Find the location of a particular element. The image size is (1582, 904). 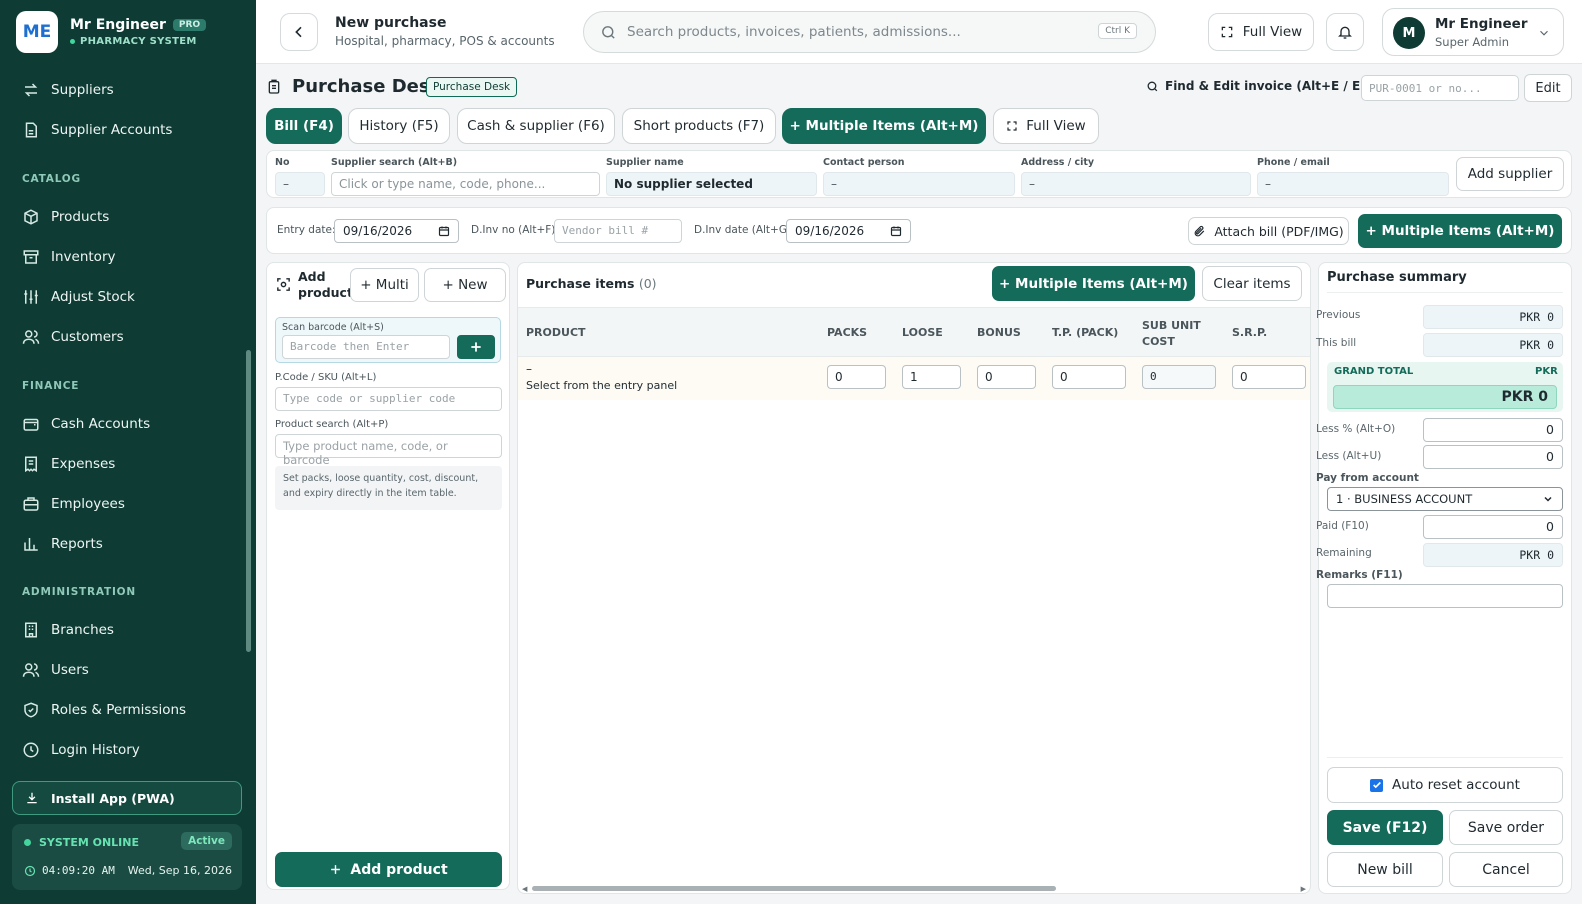

add-supplier-button: Add supplier is located at coordinates (1510, 174).